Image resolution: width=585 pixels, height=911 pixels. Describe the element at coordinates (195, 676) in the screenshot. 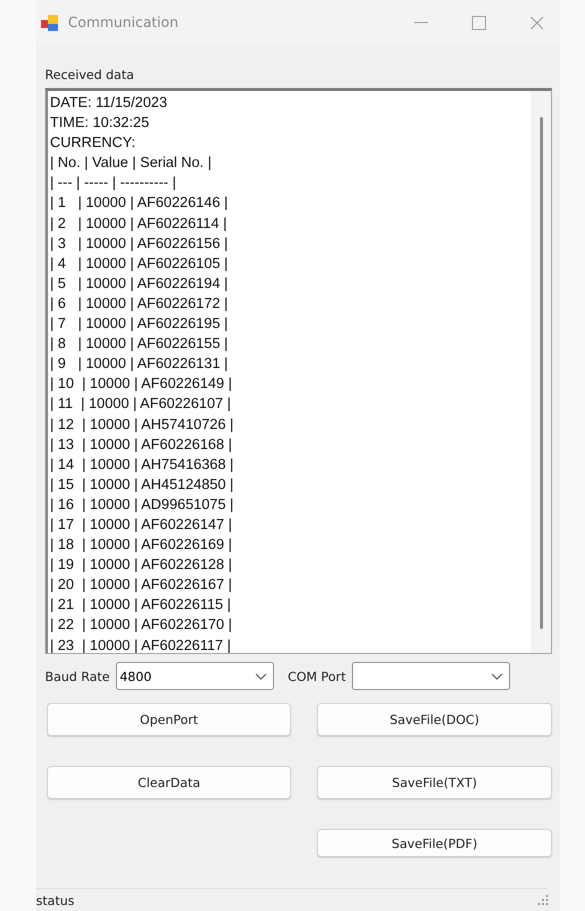

I see `baud-rate-dropdown: 4800` at that location.